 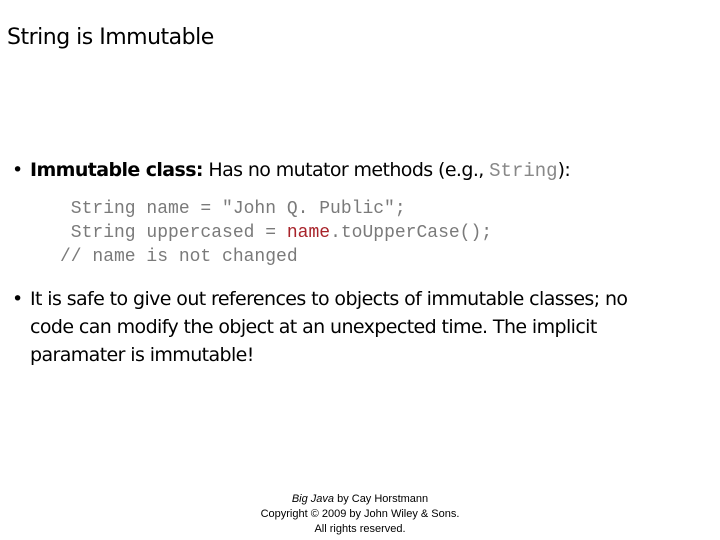 I want to click on code-line-1: String name = "John Q. Public";, so click(x=233, y=209).